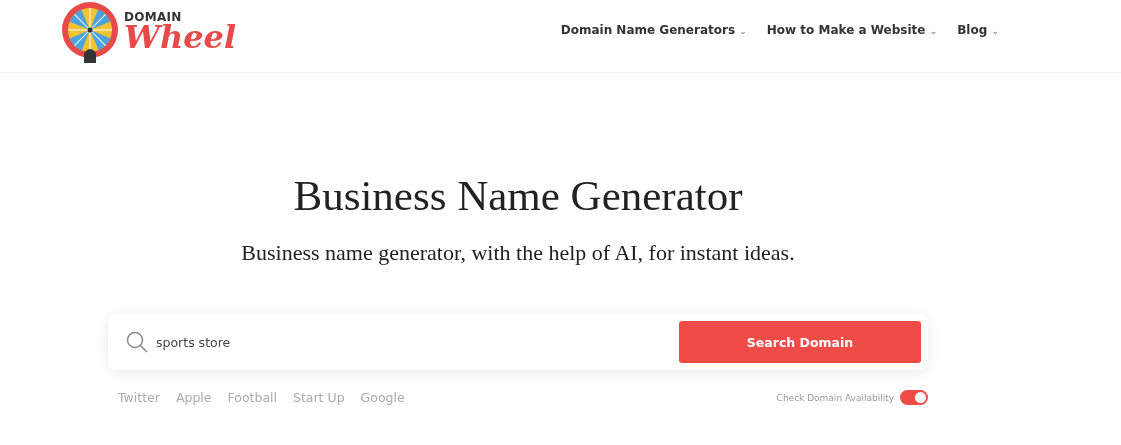 The width and height of the screenshot is (1121, 445). I want to click on suggestion-link: Football, so click(252, 397).